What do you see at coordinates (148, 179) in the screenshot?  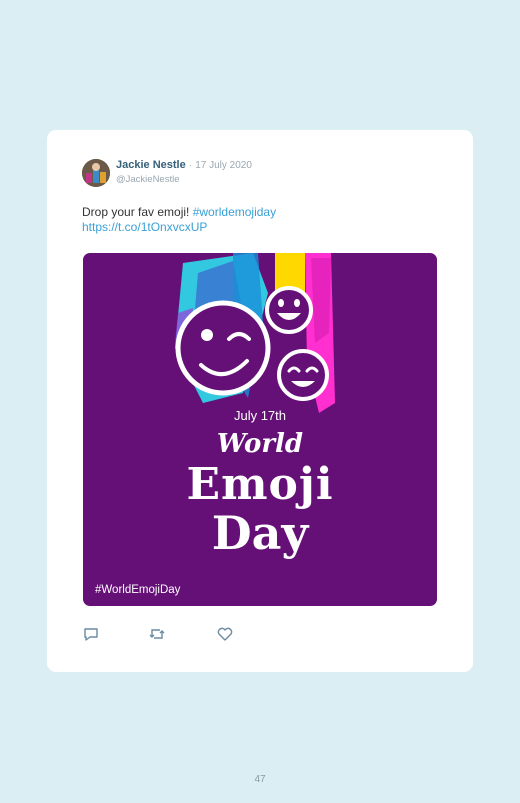 I see `user-handle: @JackieNestle` at bounding box center [148, 179].